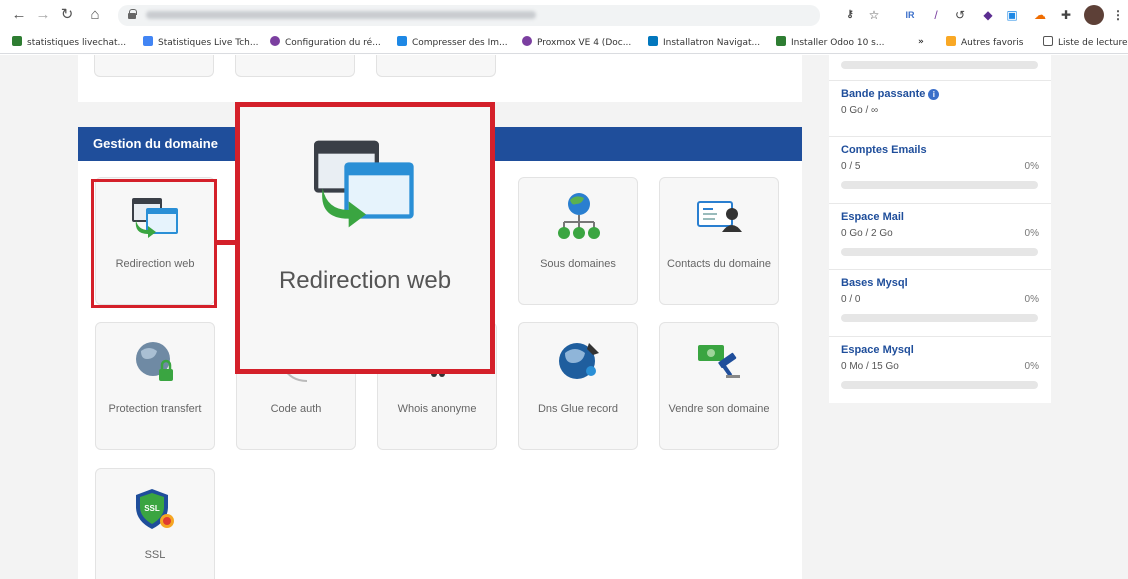  What do you see at coordinates (154, 66) in the screenshot?
I see `service-tile-mails: mails` at bounding box center [154, 66].